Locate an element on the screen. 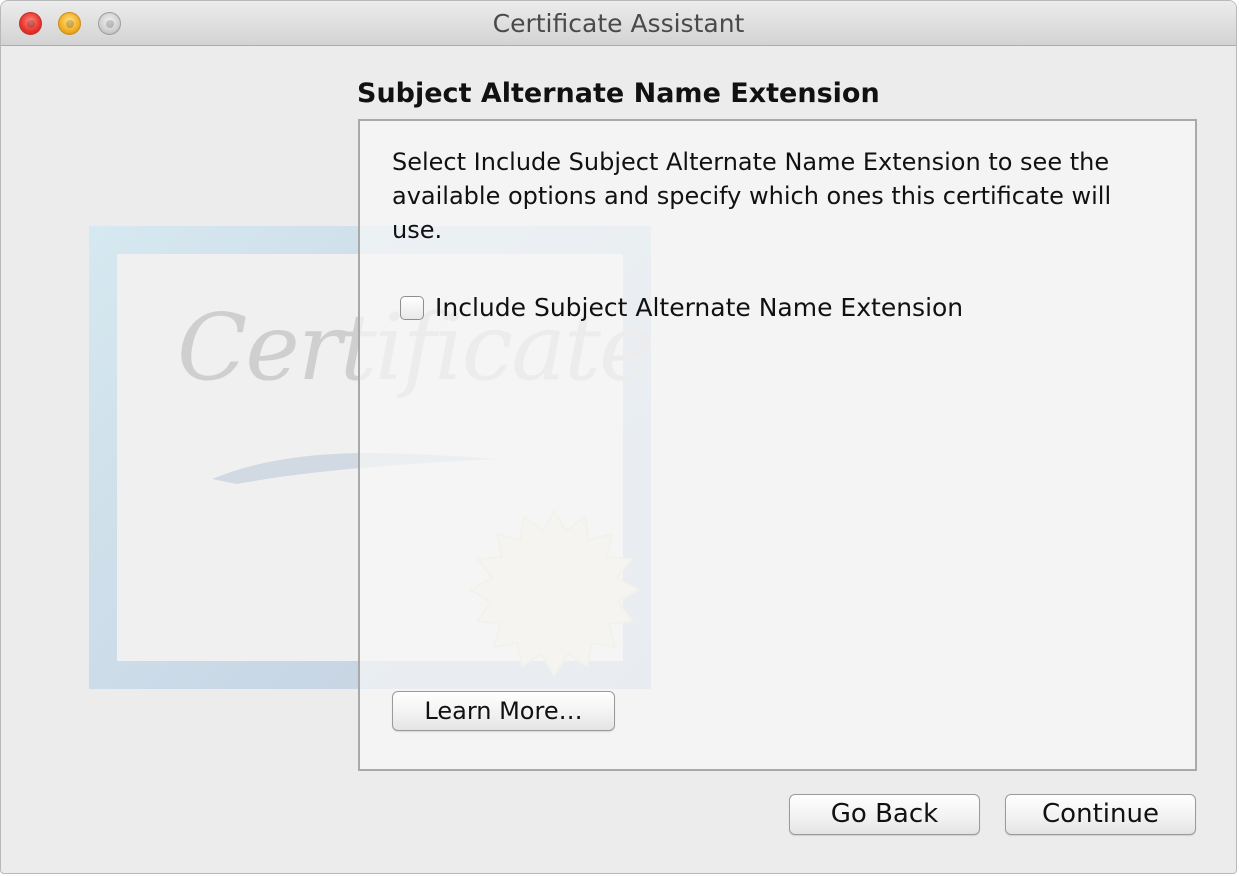 The height and width of the screenshot is (876, 1239). include-san-checkbox-row: Include Subject Alternate Name Extension is located at coordinates (681, 307).